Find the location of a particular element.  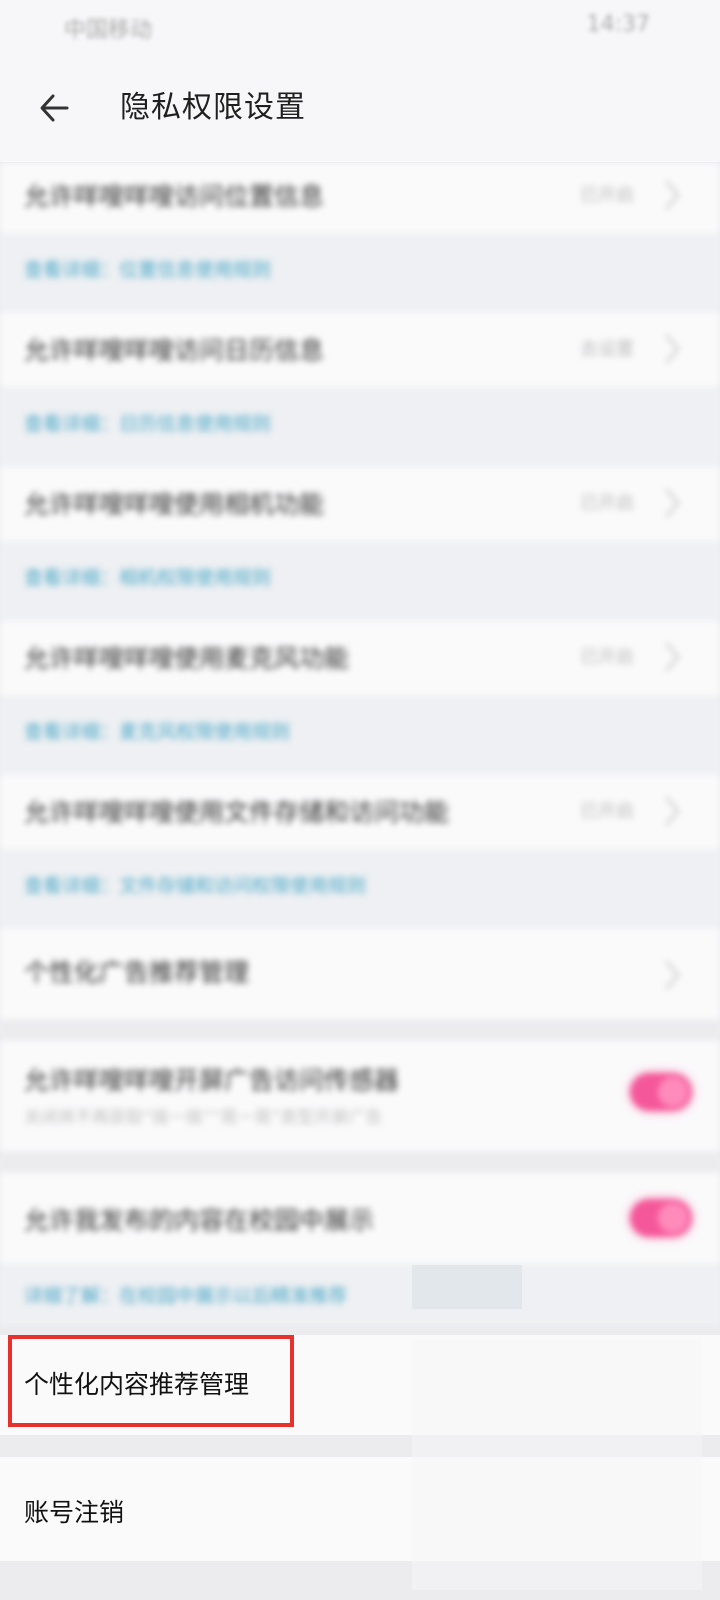

permission-note-text: 查看详细：麦克风权限使用规则 is located at coordinates (157, 730).